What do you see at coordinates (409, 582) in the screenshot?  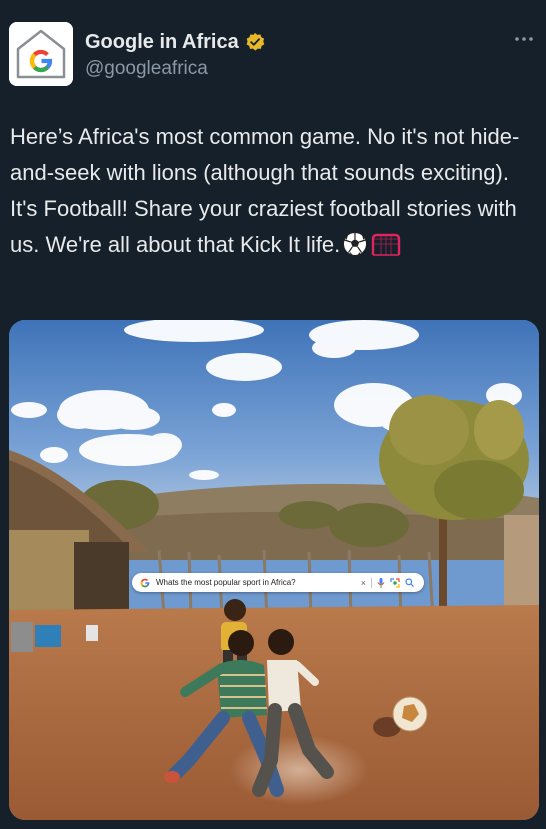 I see `search-icon` at bounding box center [409, 582].